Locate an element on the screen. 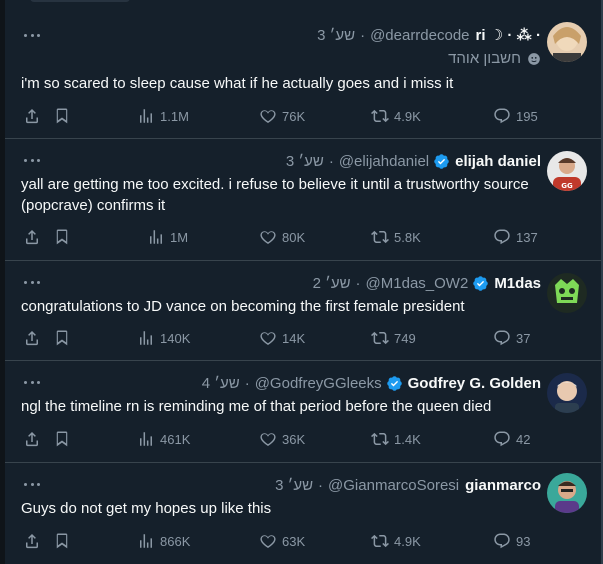  tweet-handle: @dearrdecode is located at coordinates (419, 35).